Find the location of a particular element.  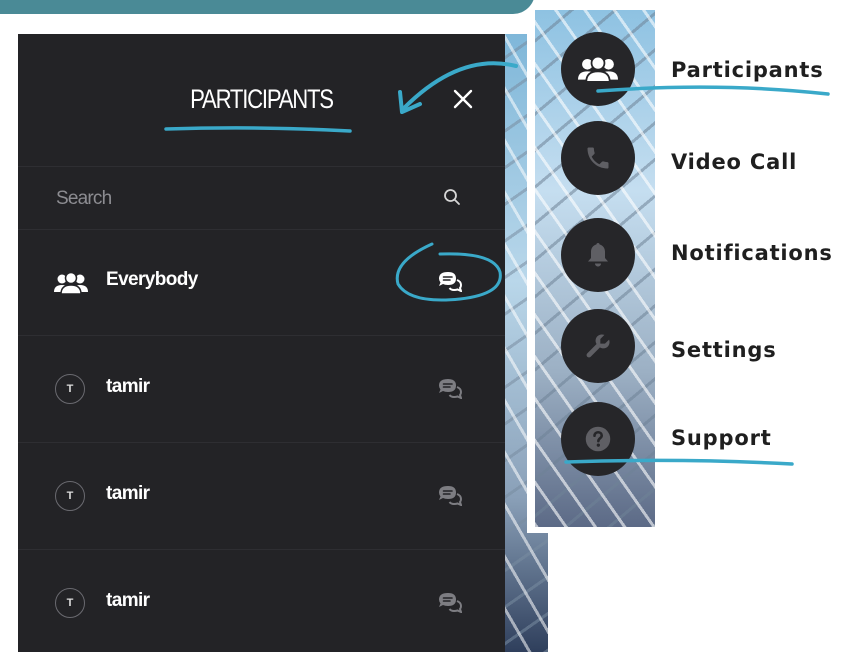

everybody-label: Everybody is located at coordinates (152, 279).